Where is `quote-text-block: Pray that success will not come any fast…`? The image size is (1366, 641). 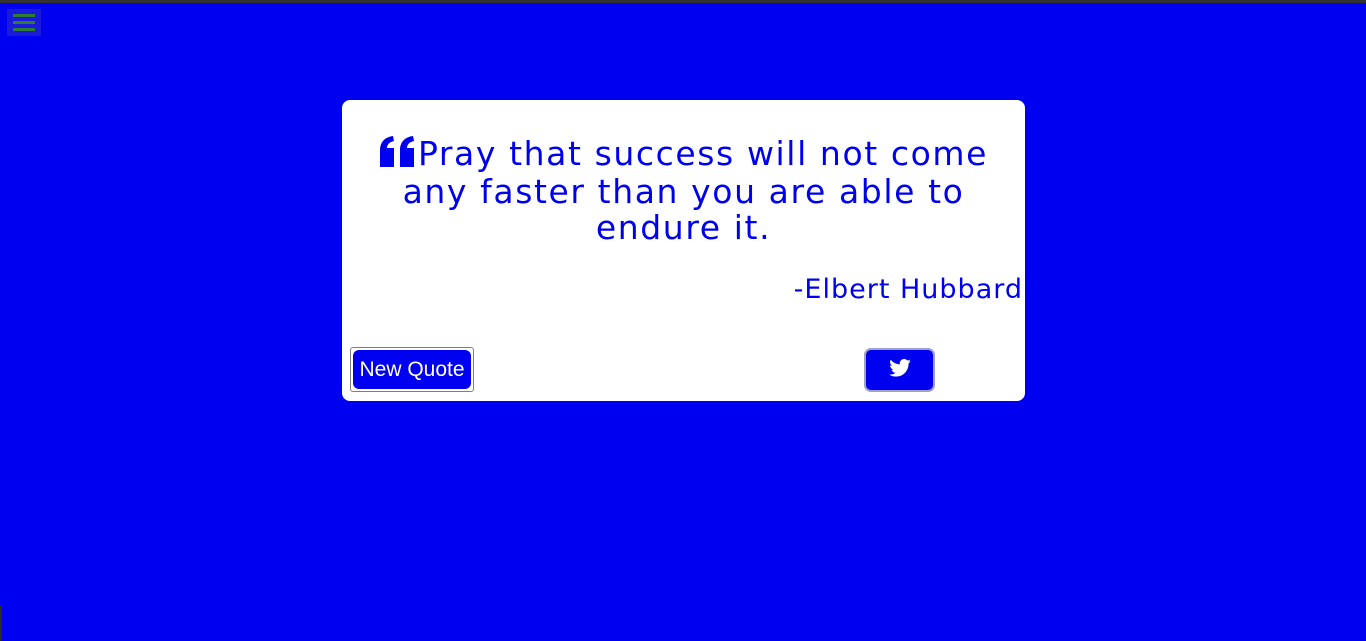
quote-text-block: Pray that success will not come any fast… is located at coordinates (683, 173).